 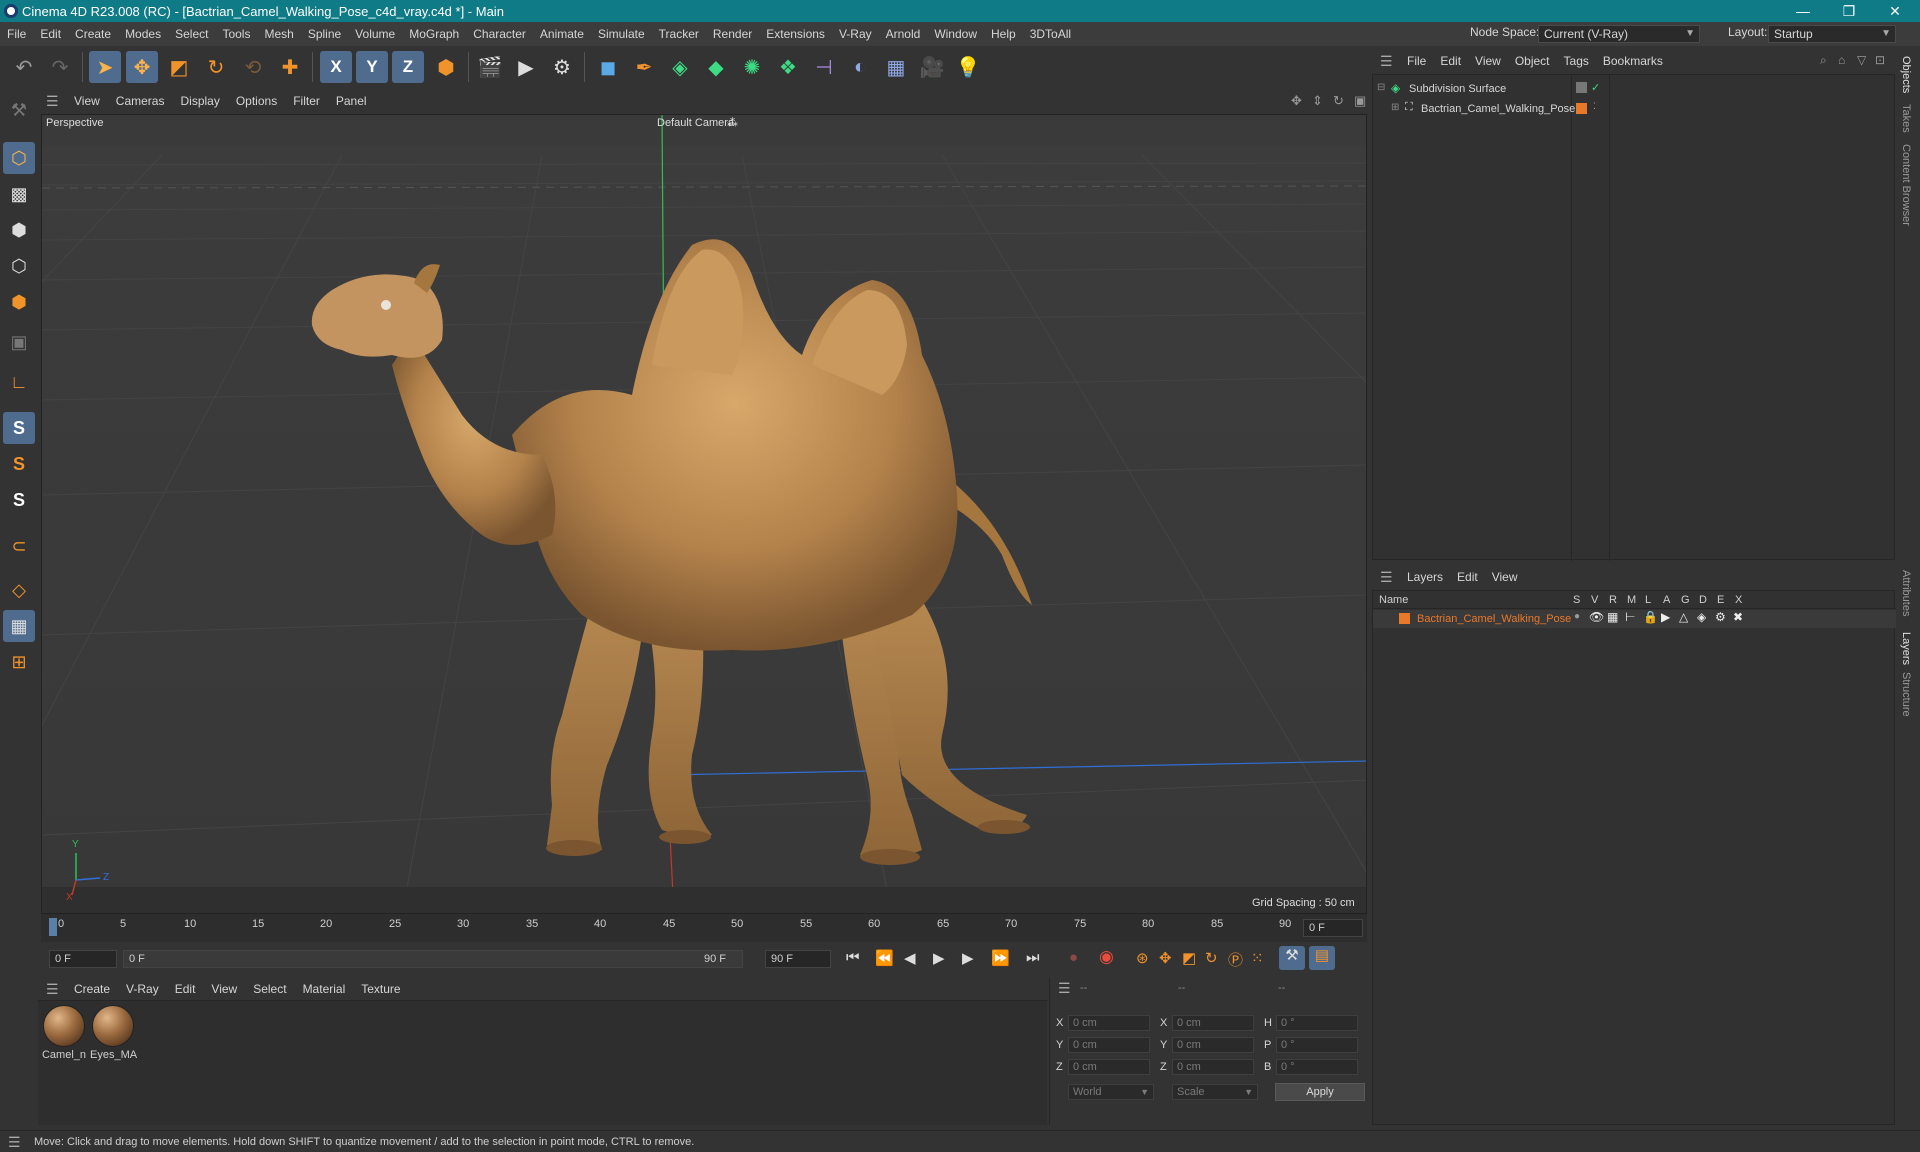 What do you see at coordinates (1581, 108) in the screenshot?
I see `layer-color-swatch` at bounding box center [1581, 108].